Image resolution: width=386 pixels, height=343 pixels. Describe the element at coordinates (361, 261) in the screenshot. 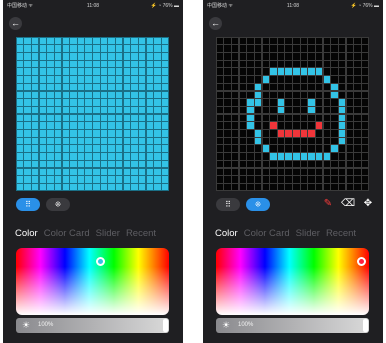

I see `color-picker-thumb` at that location.